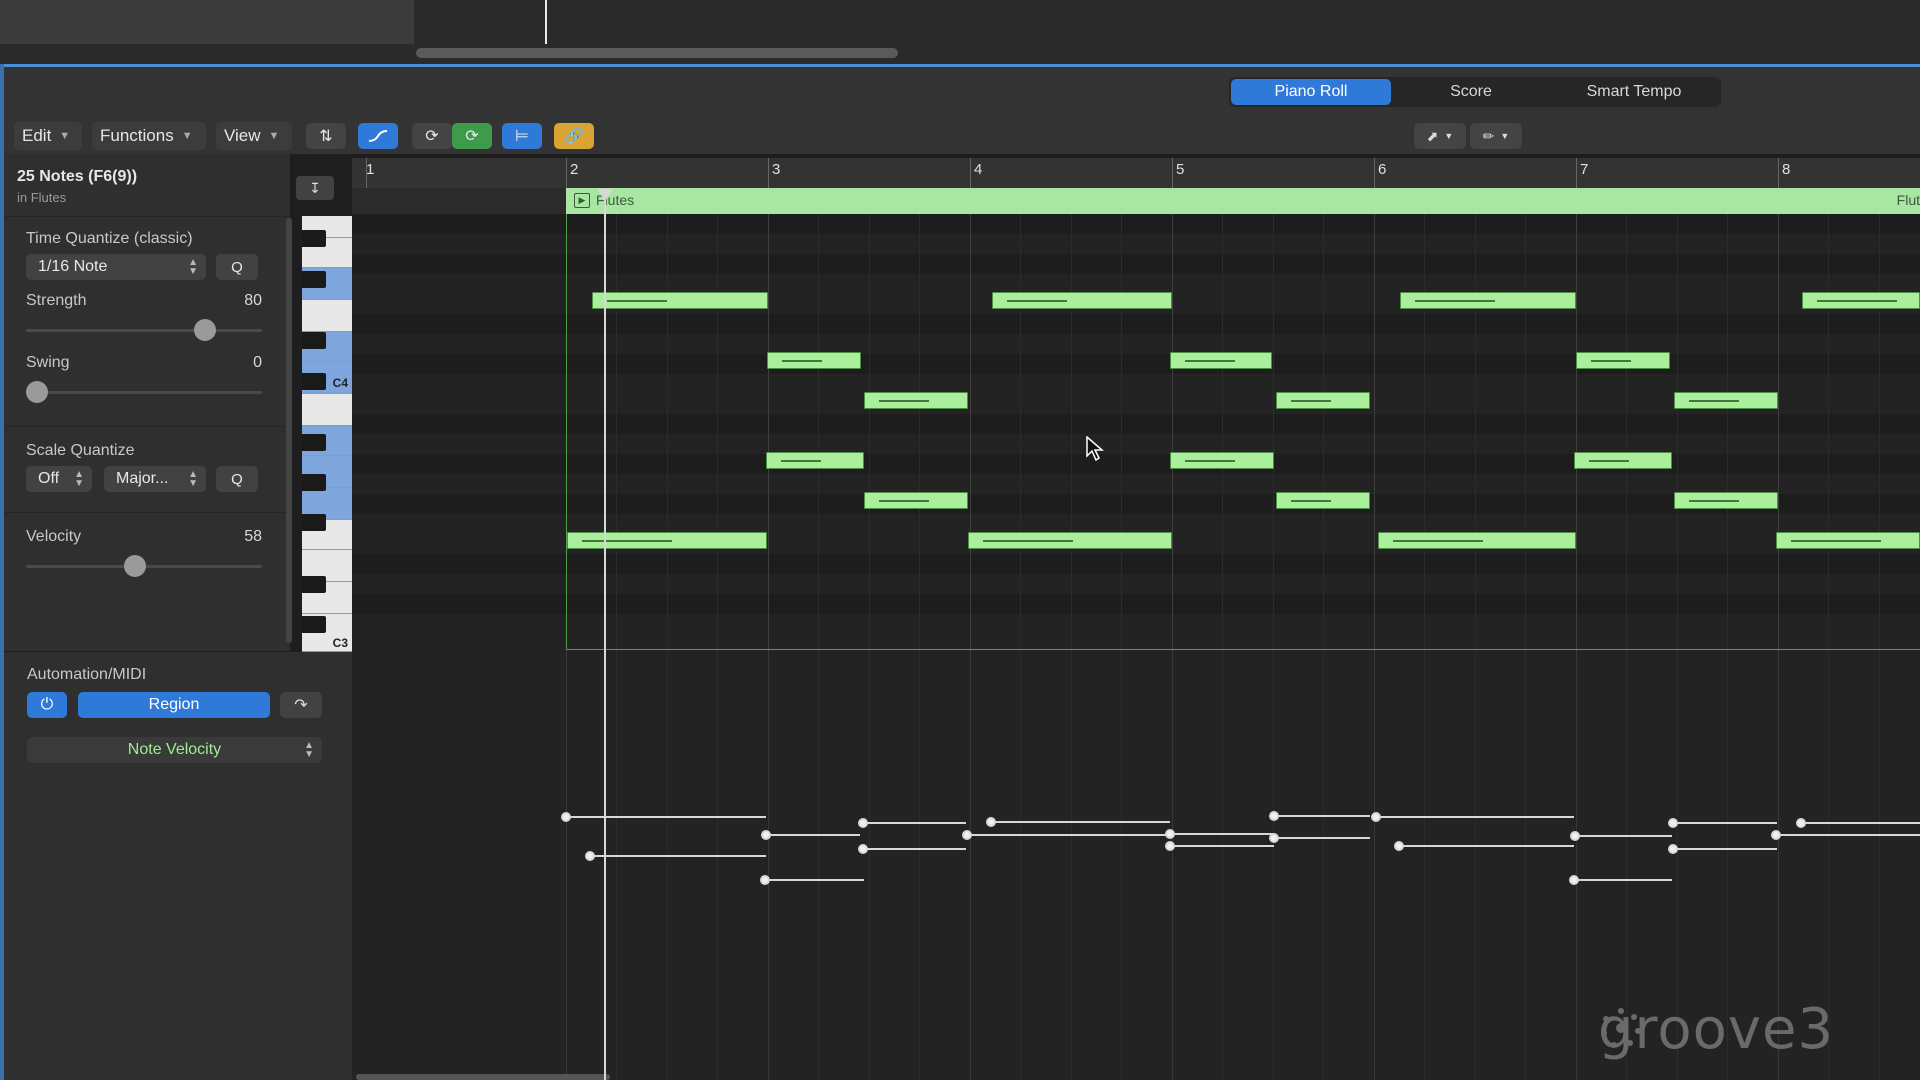 The width and height of the screenshot is (1920, 1080). What do you see at coordinates (1136, 173) in the screenshot?
I see `bar-ruler: 1 2 3 4 5 6 7 8` at bounding box center [1136, 173].